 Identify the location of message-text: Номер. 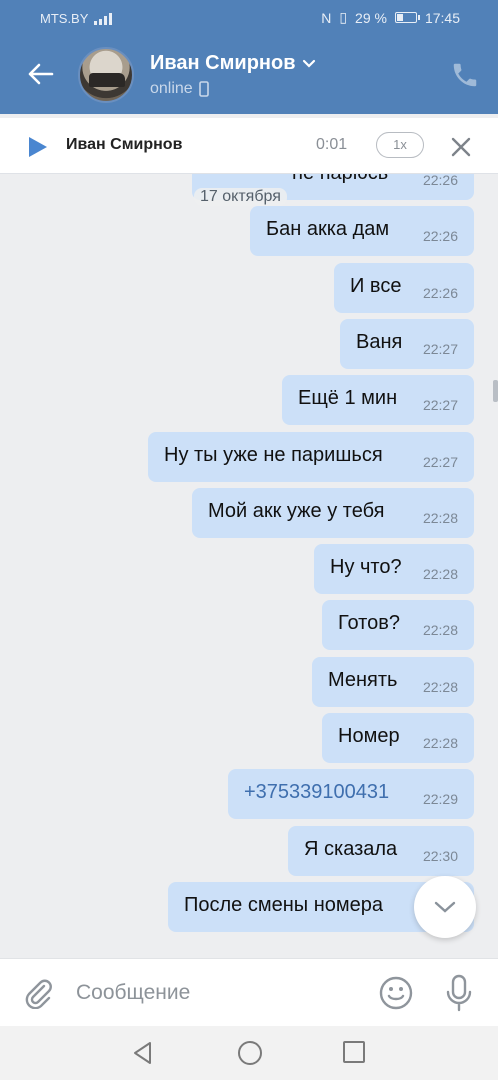
(369, 736).